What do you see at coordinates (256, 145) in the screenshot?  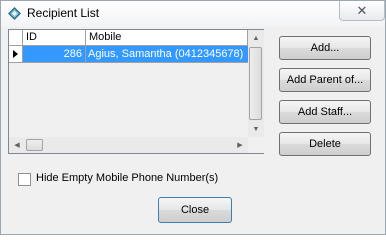 I see `scrollbar-corner` at bounding box center [256, 145].